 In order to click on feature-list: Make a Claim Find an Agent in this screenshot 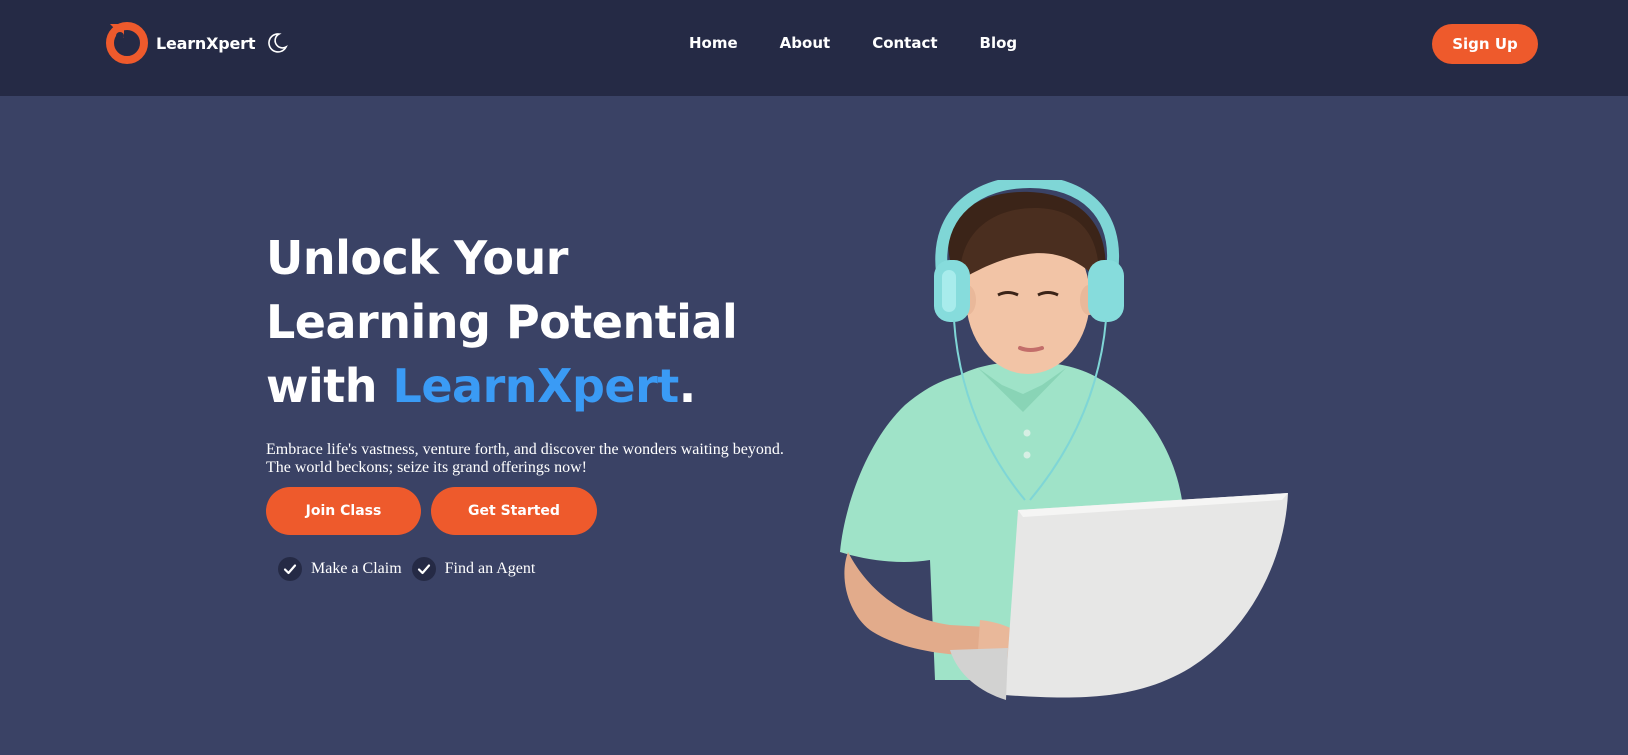, I will do `click(411, 569)`.